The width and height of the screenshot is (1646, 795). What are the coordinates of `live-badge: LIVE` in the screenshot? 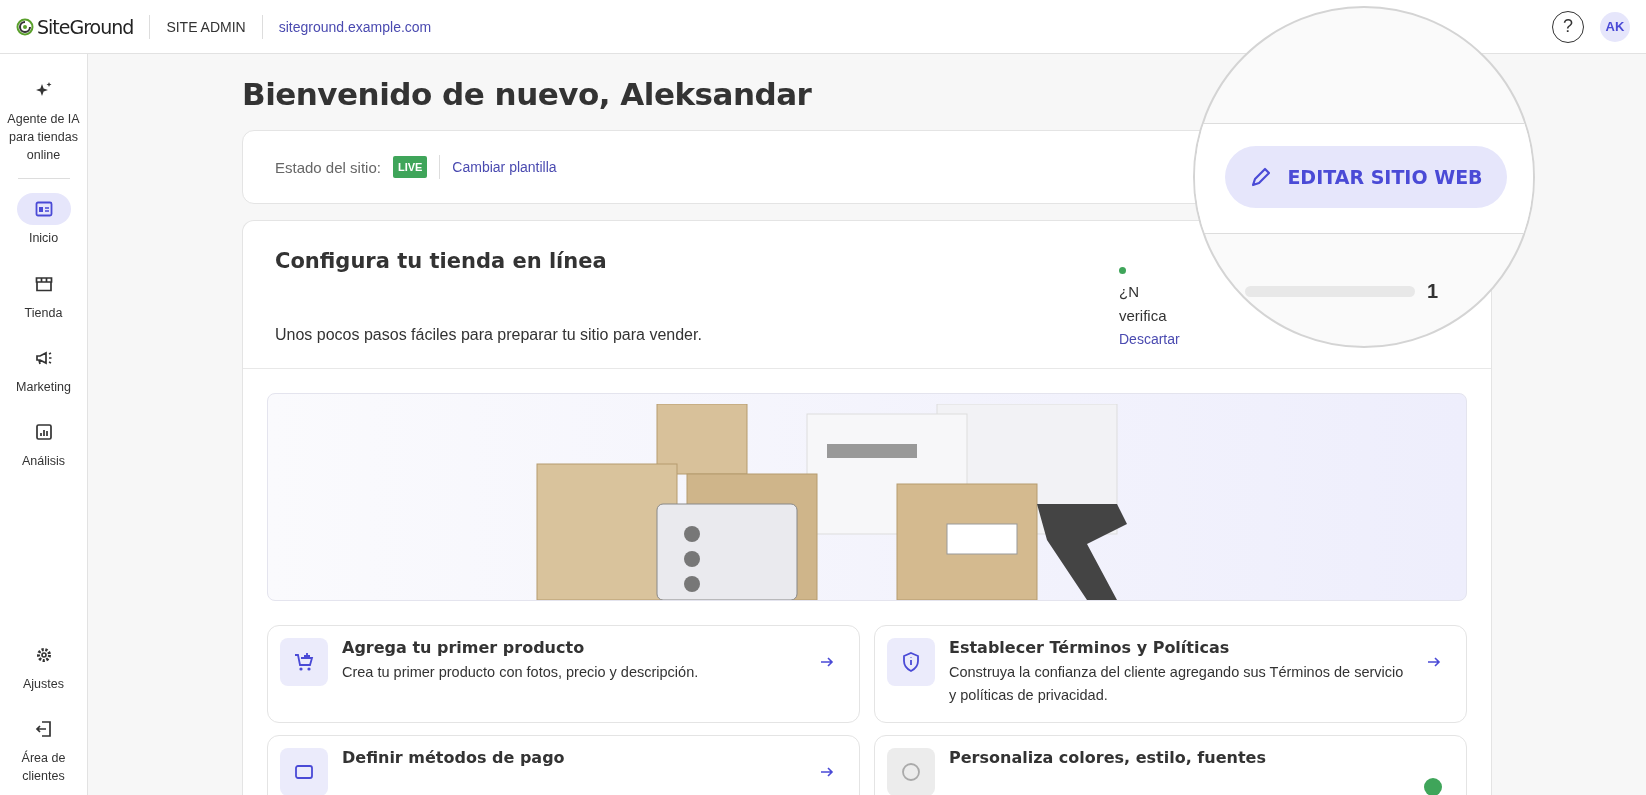 It's located at (410, 167).